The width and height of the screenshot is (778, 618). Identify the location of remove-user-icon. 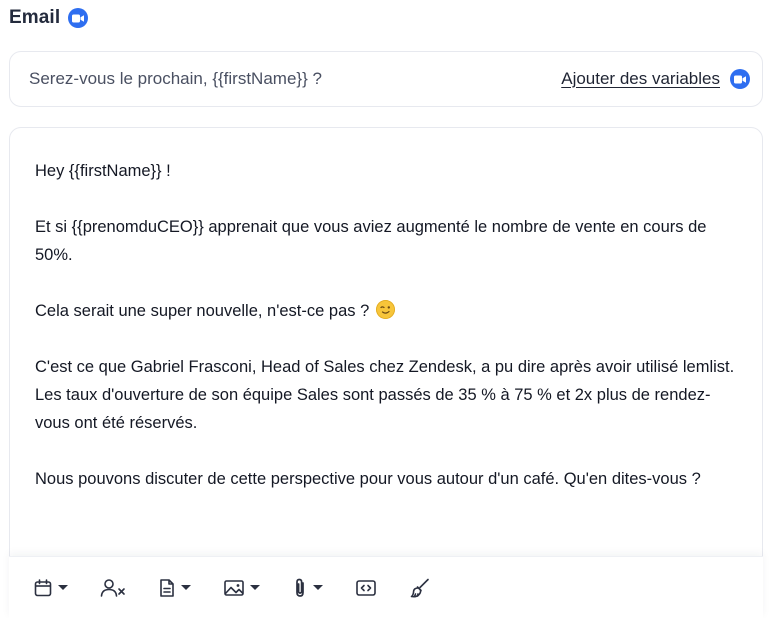
(112, 587).